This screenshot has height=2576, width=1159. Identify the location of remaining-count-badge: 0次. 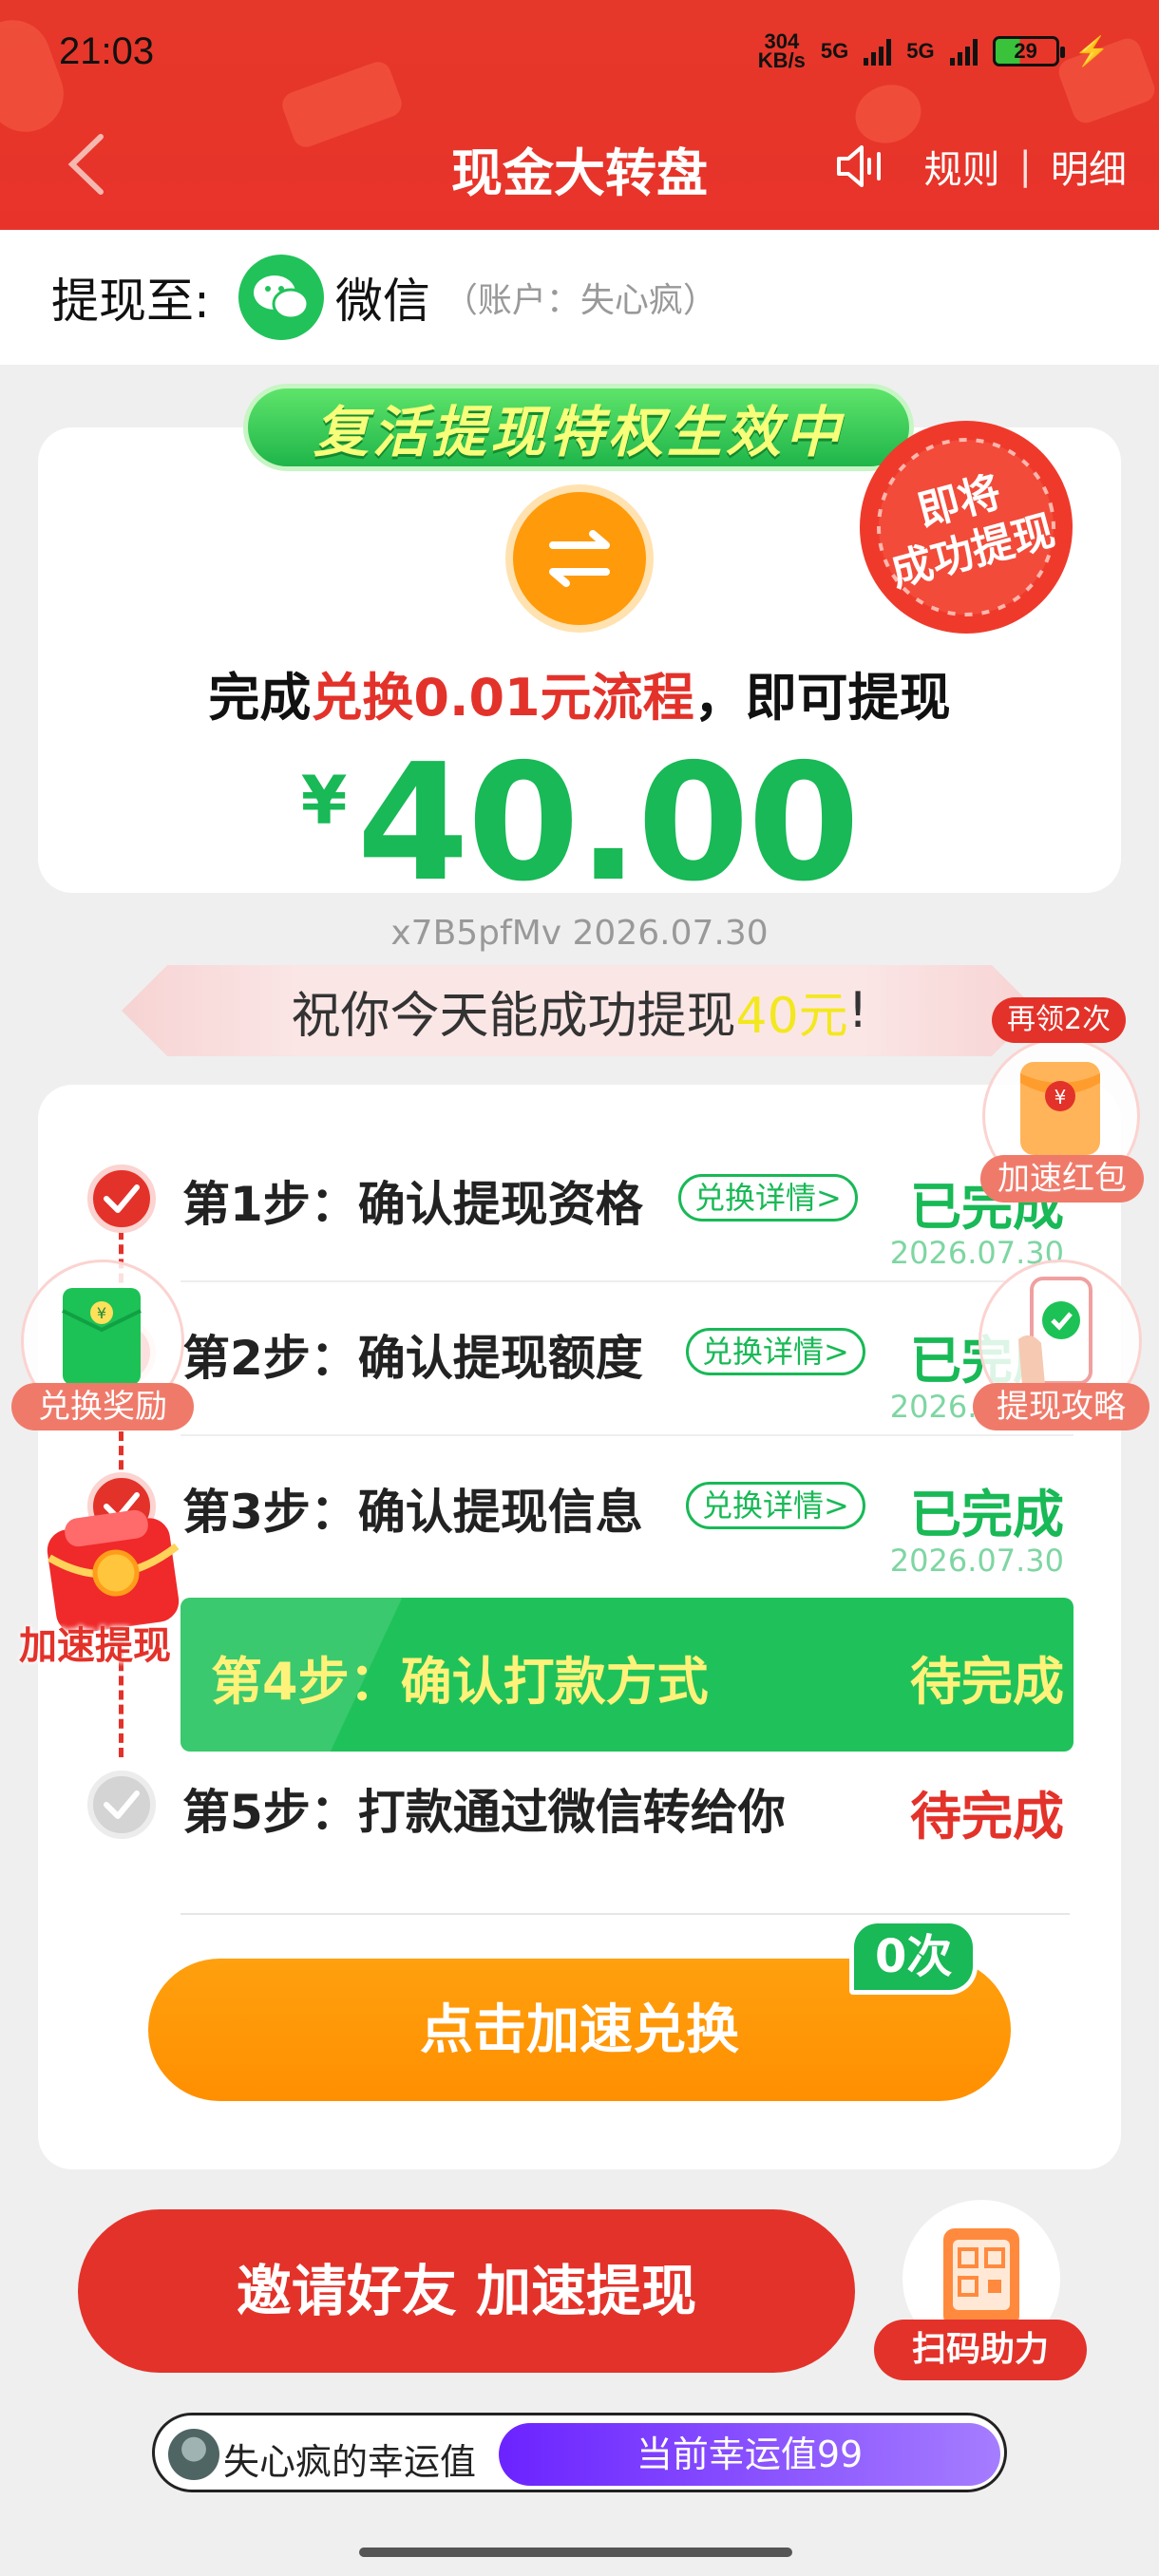
(913, 1957).